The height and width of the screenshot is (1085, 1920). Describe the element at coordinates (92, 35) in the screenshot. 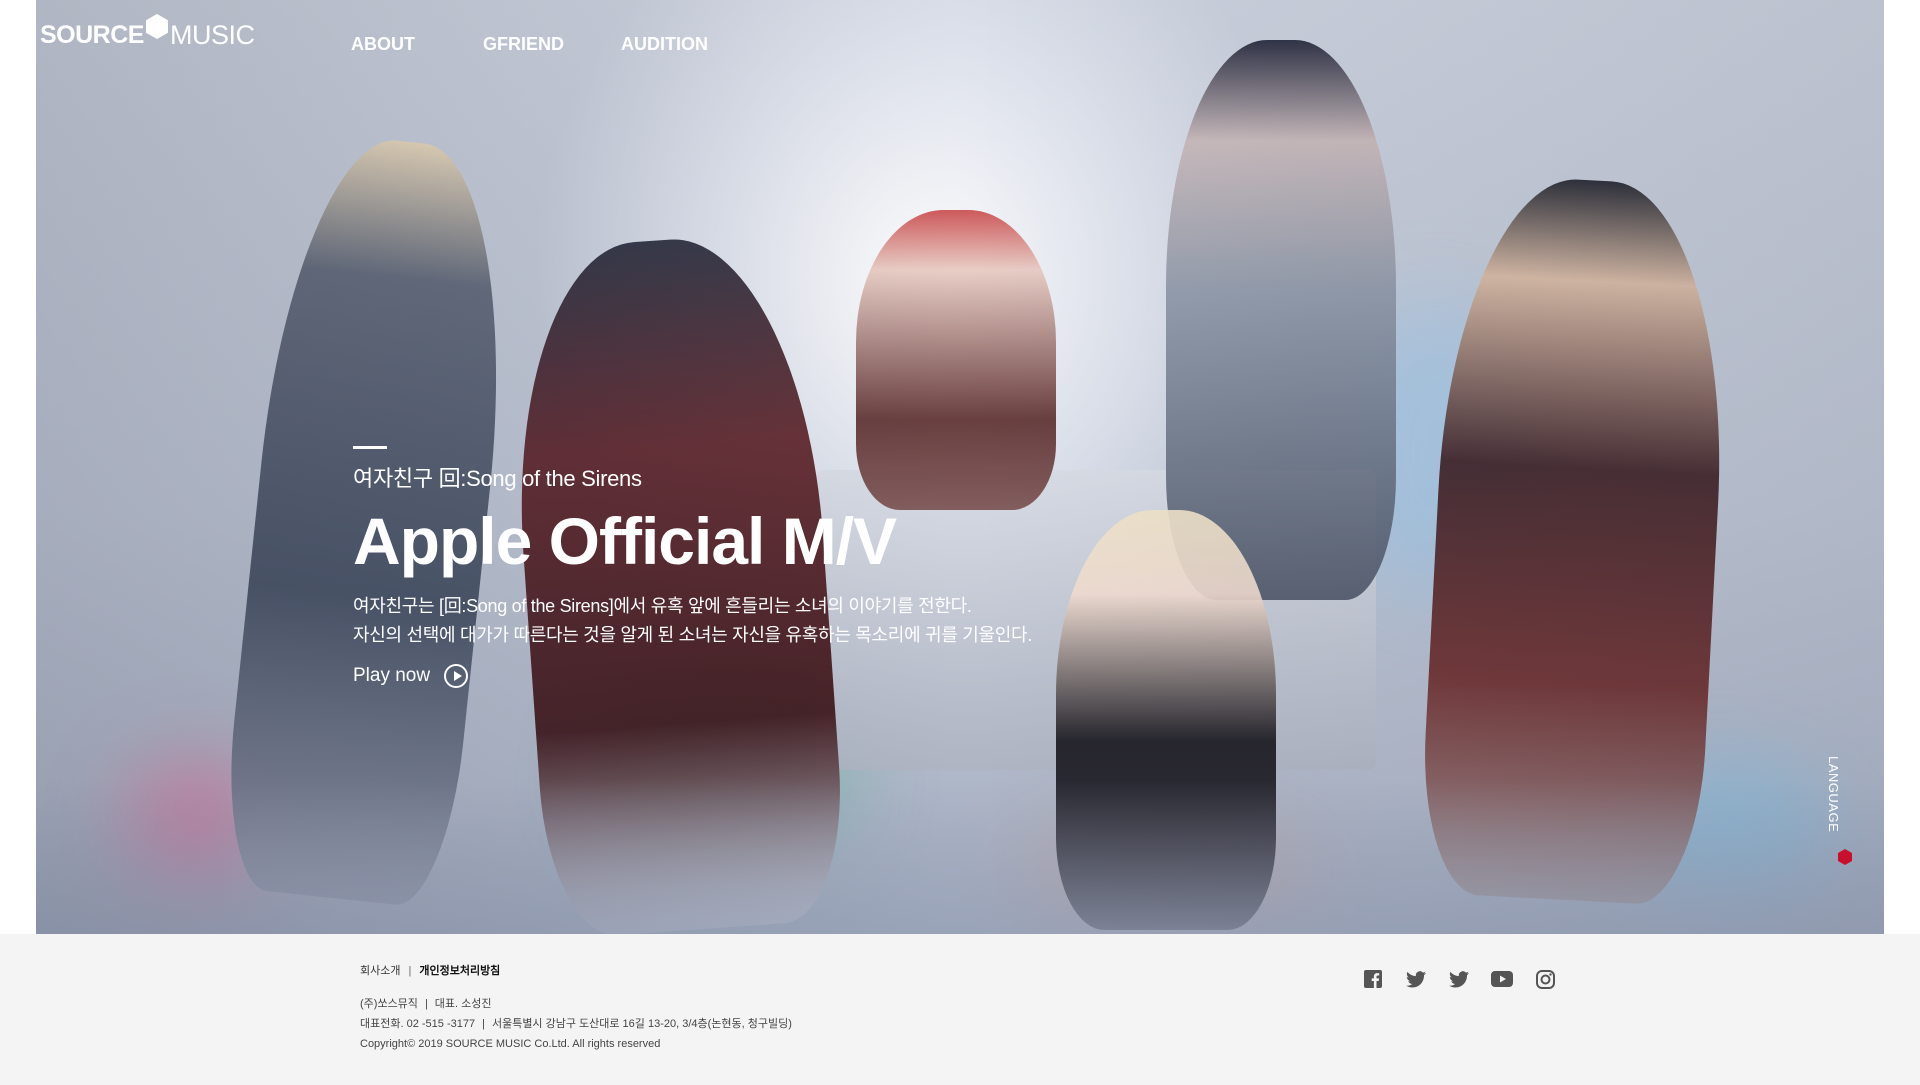

I see `logo-text-source: SOURCE` at that location.